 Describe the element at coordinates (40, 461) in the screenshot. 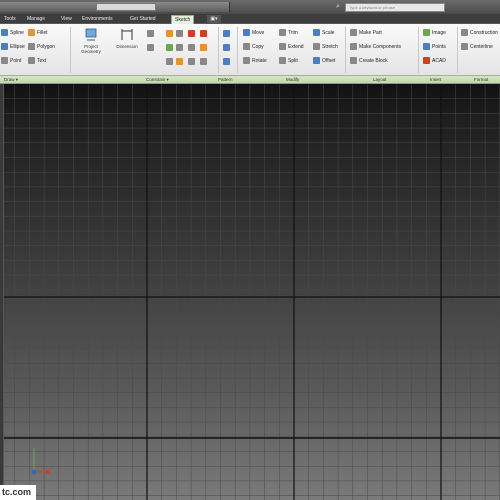

I see `coordinate-triad-icon` at that location.